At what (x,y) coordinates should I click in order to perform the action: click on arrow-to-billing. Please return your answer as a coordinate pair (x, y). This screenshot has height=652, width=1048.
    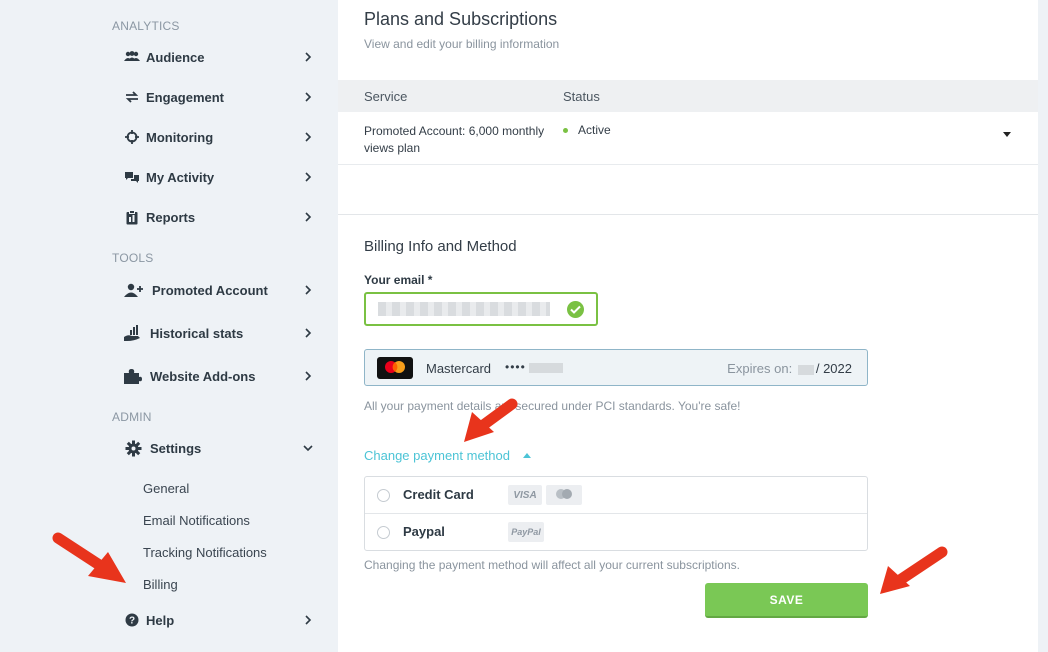
    Looking at the image, I should click on (89, 557).